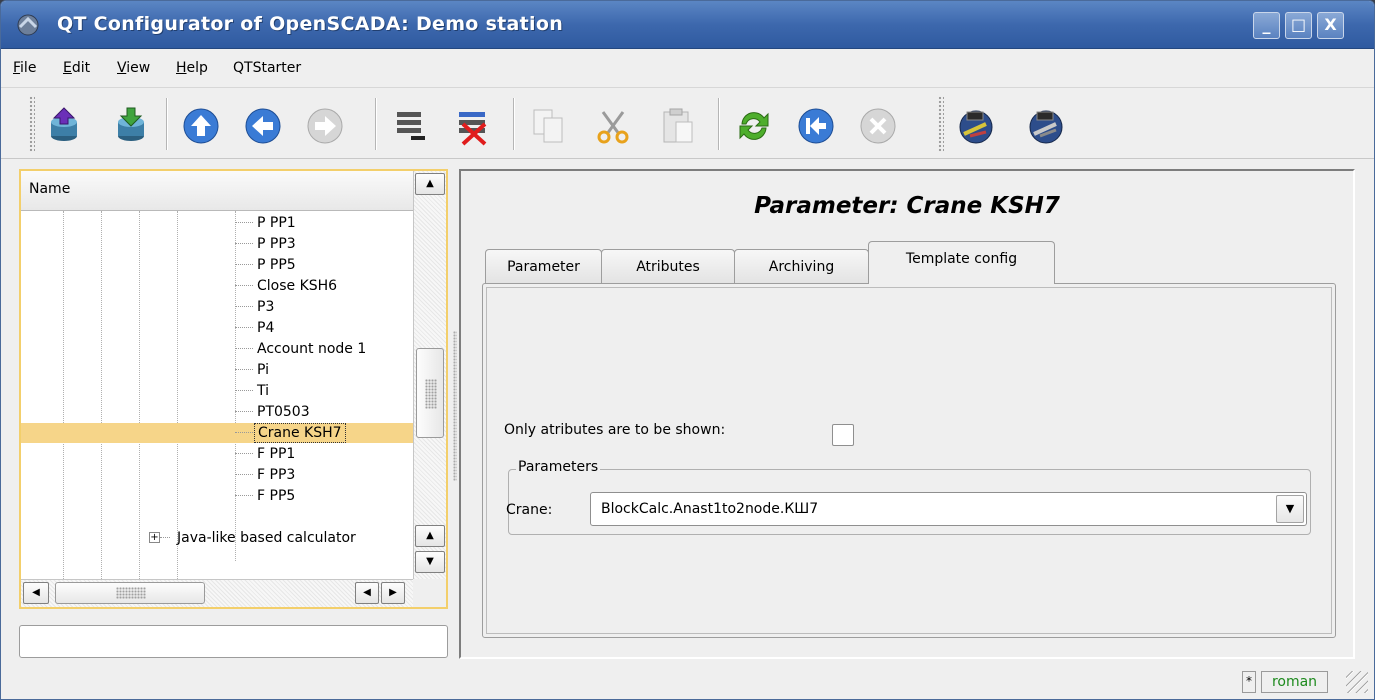  What do you see at coordinates (430, 393) in the screenshot?
I see `tree-vertical-scroll-thumb` at bounding box center [430, 393].